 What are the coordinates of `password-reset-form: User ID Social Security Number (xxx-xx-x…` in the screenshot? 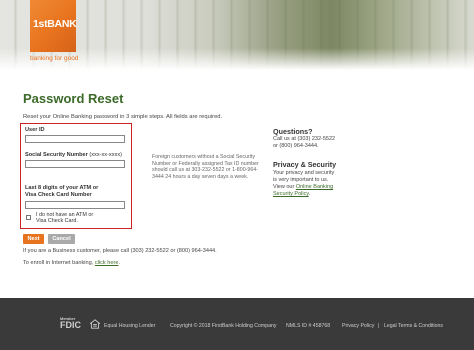 It's located at (76, 176).